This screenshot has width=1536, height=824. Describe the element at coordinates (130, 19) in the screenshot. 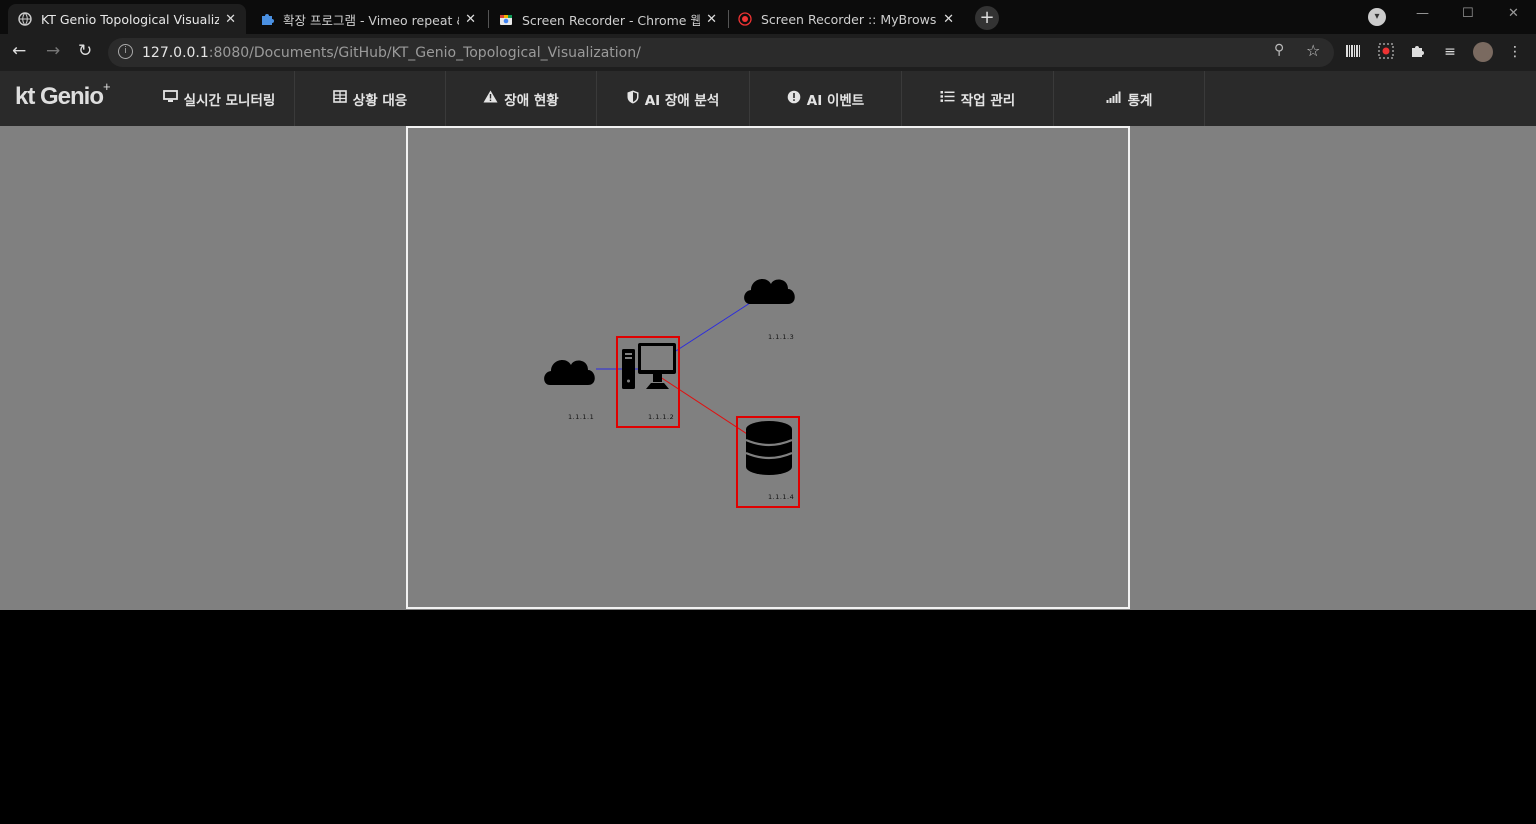

I see `tab-title: KT Genio Topological Visualizati` at that location.